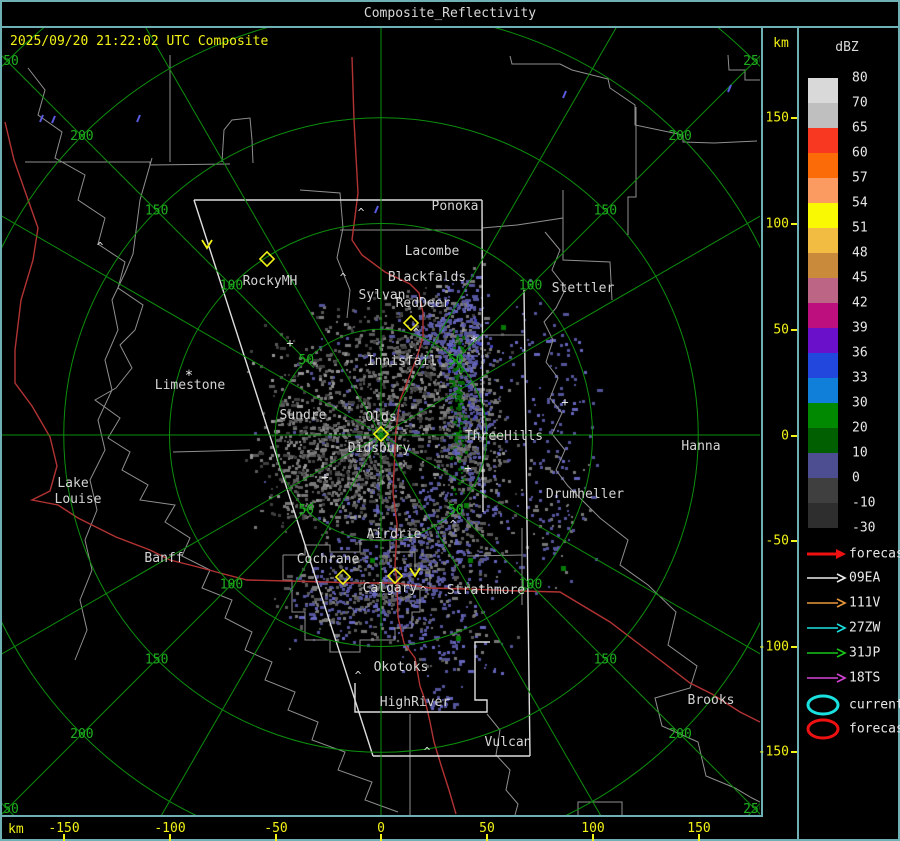  I want to click on city-label-strathmore: Strathmore, so click(486, 590).